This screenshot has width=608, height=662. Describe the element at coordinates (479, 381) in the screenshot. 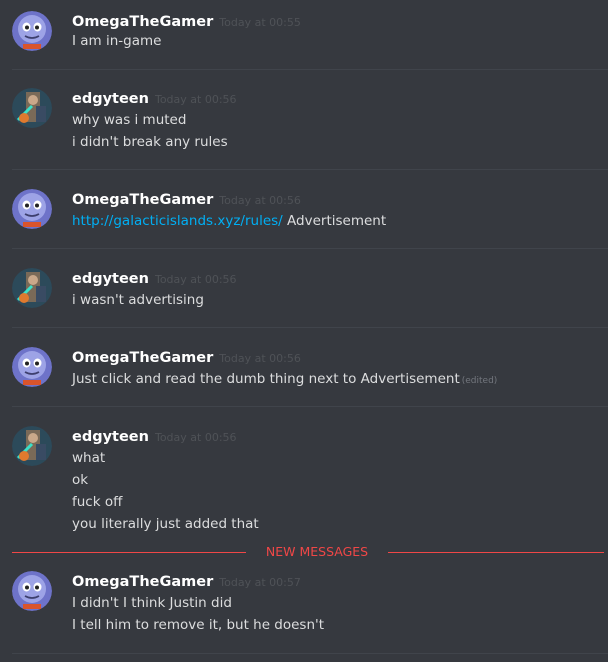

I see `edited-marker: (edited)` at that location.